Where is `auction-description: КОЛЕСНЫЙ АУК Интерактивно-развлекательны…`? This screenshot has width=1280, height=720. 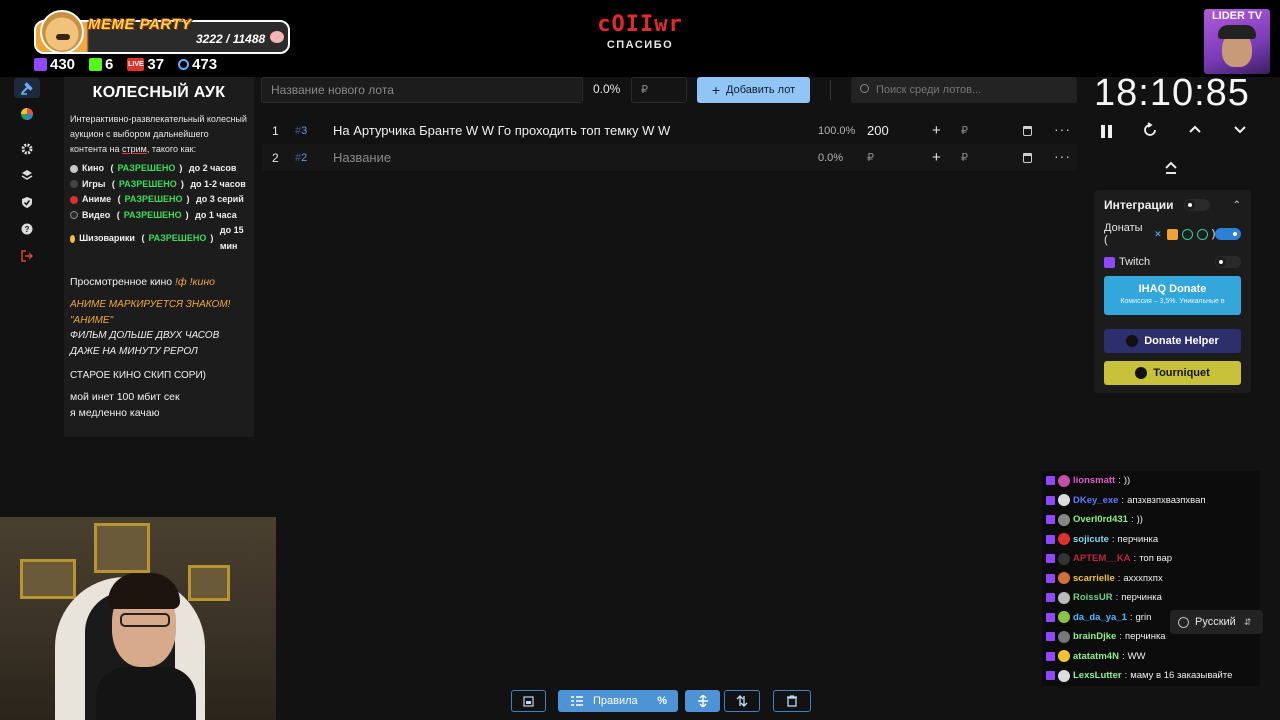 auction-description: КОЛЕСНЫЙ АУК Интерактивно-развлекательны… is located at coordinates (159, 257).